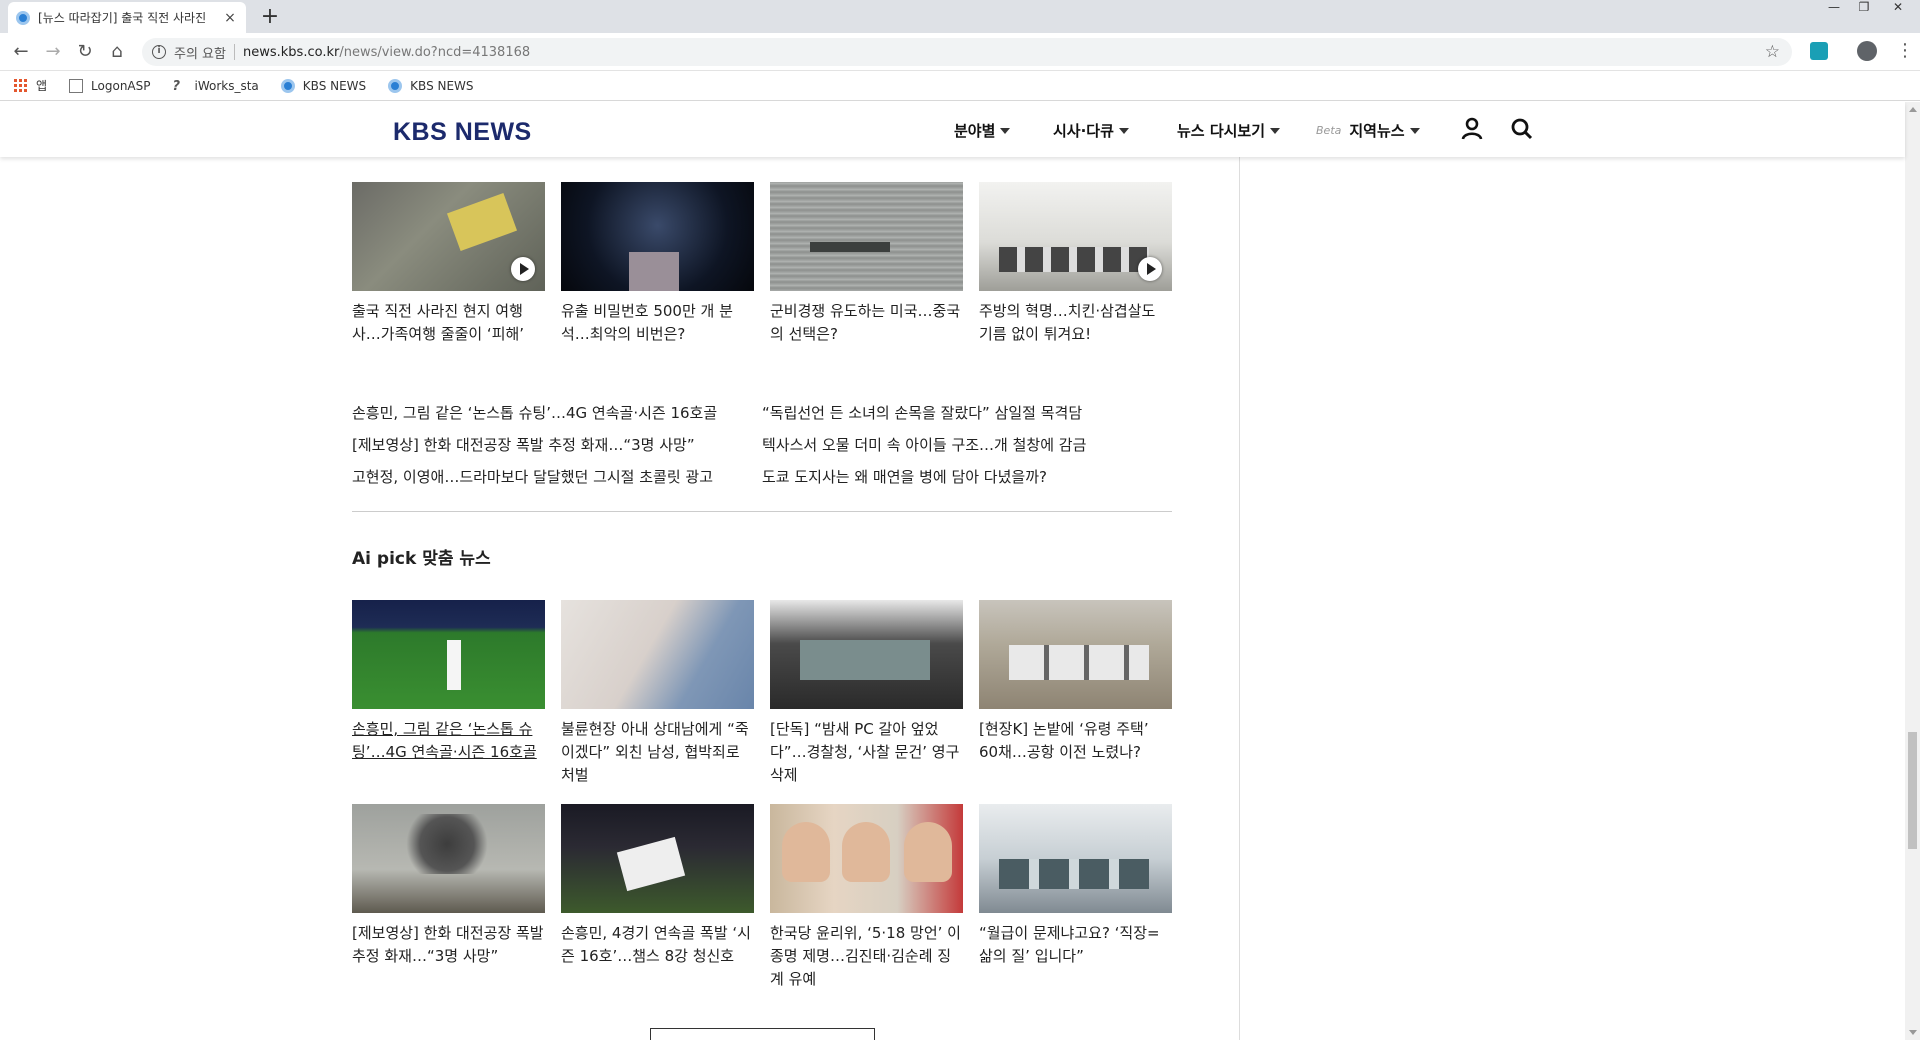  I want to click on bookmark-kbs-news-1: KBS NEWS, so click(323, 85).